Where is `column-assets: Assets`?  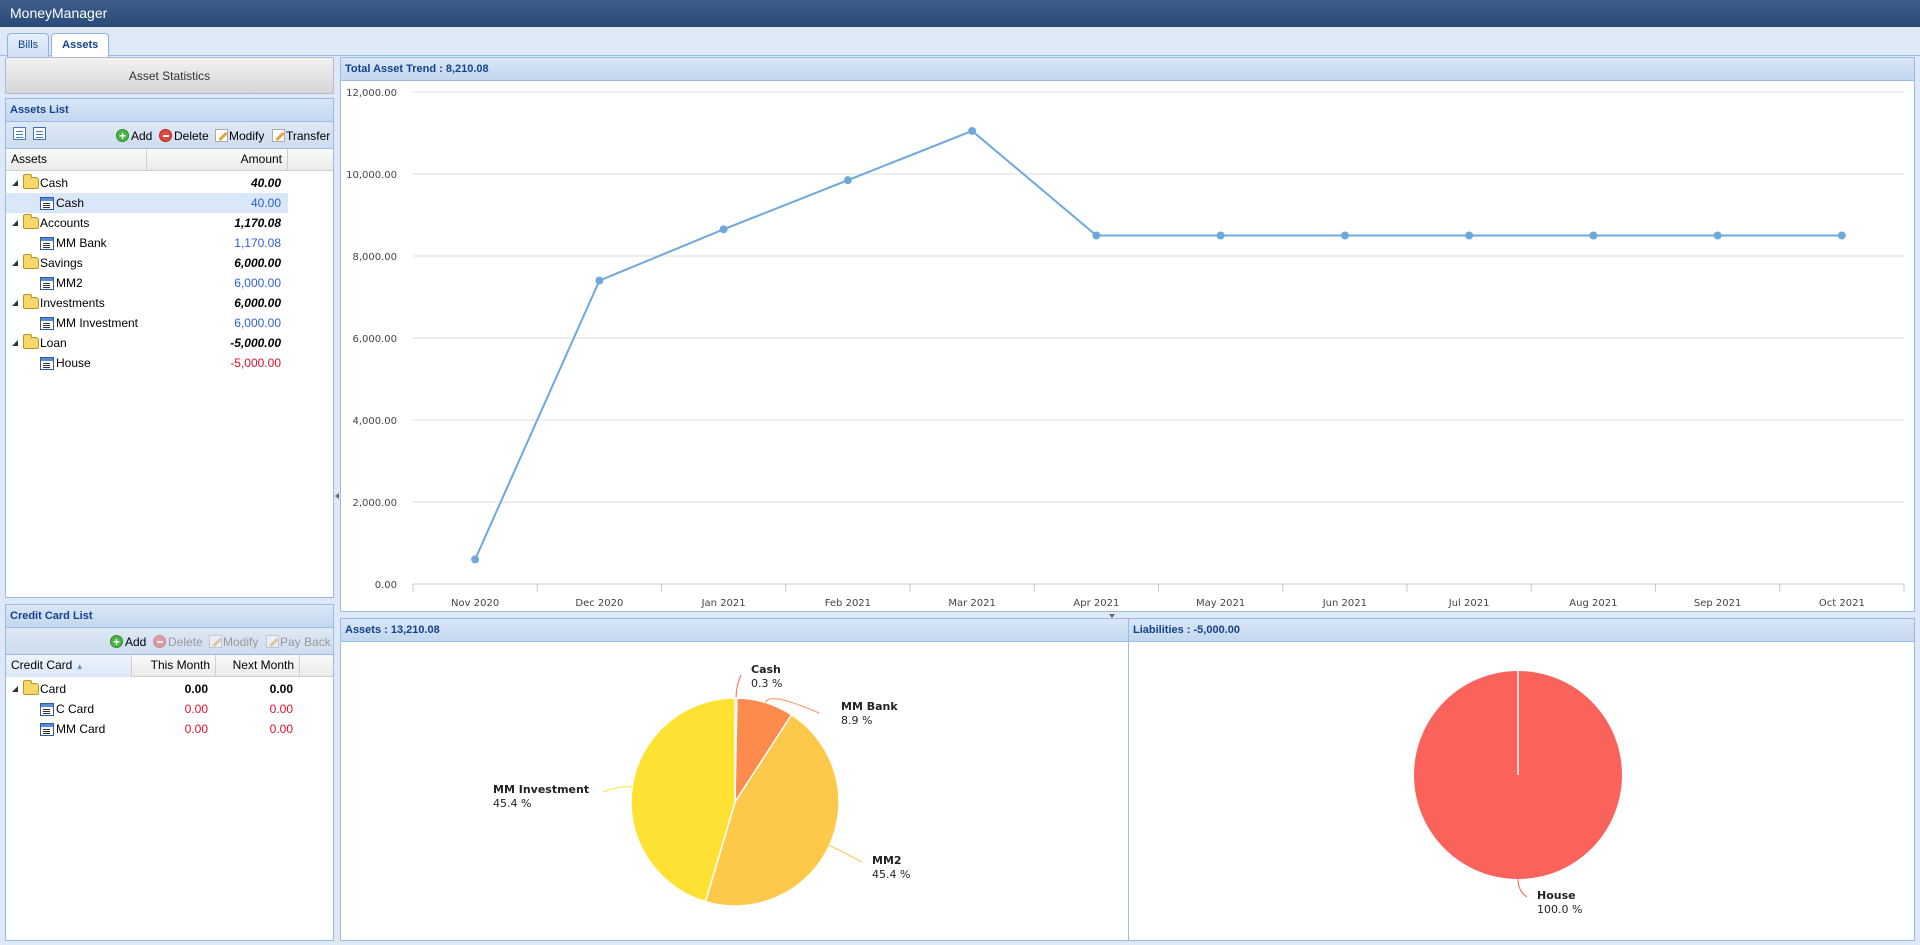
column-assets: Assets is located at coordinates (76, 160).